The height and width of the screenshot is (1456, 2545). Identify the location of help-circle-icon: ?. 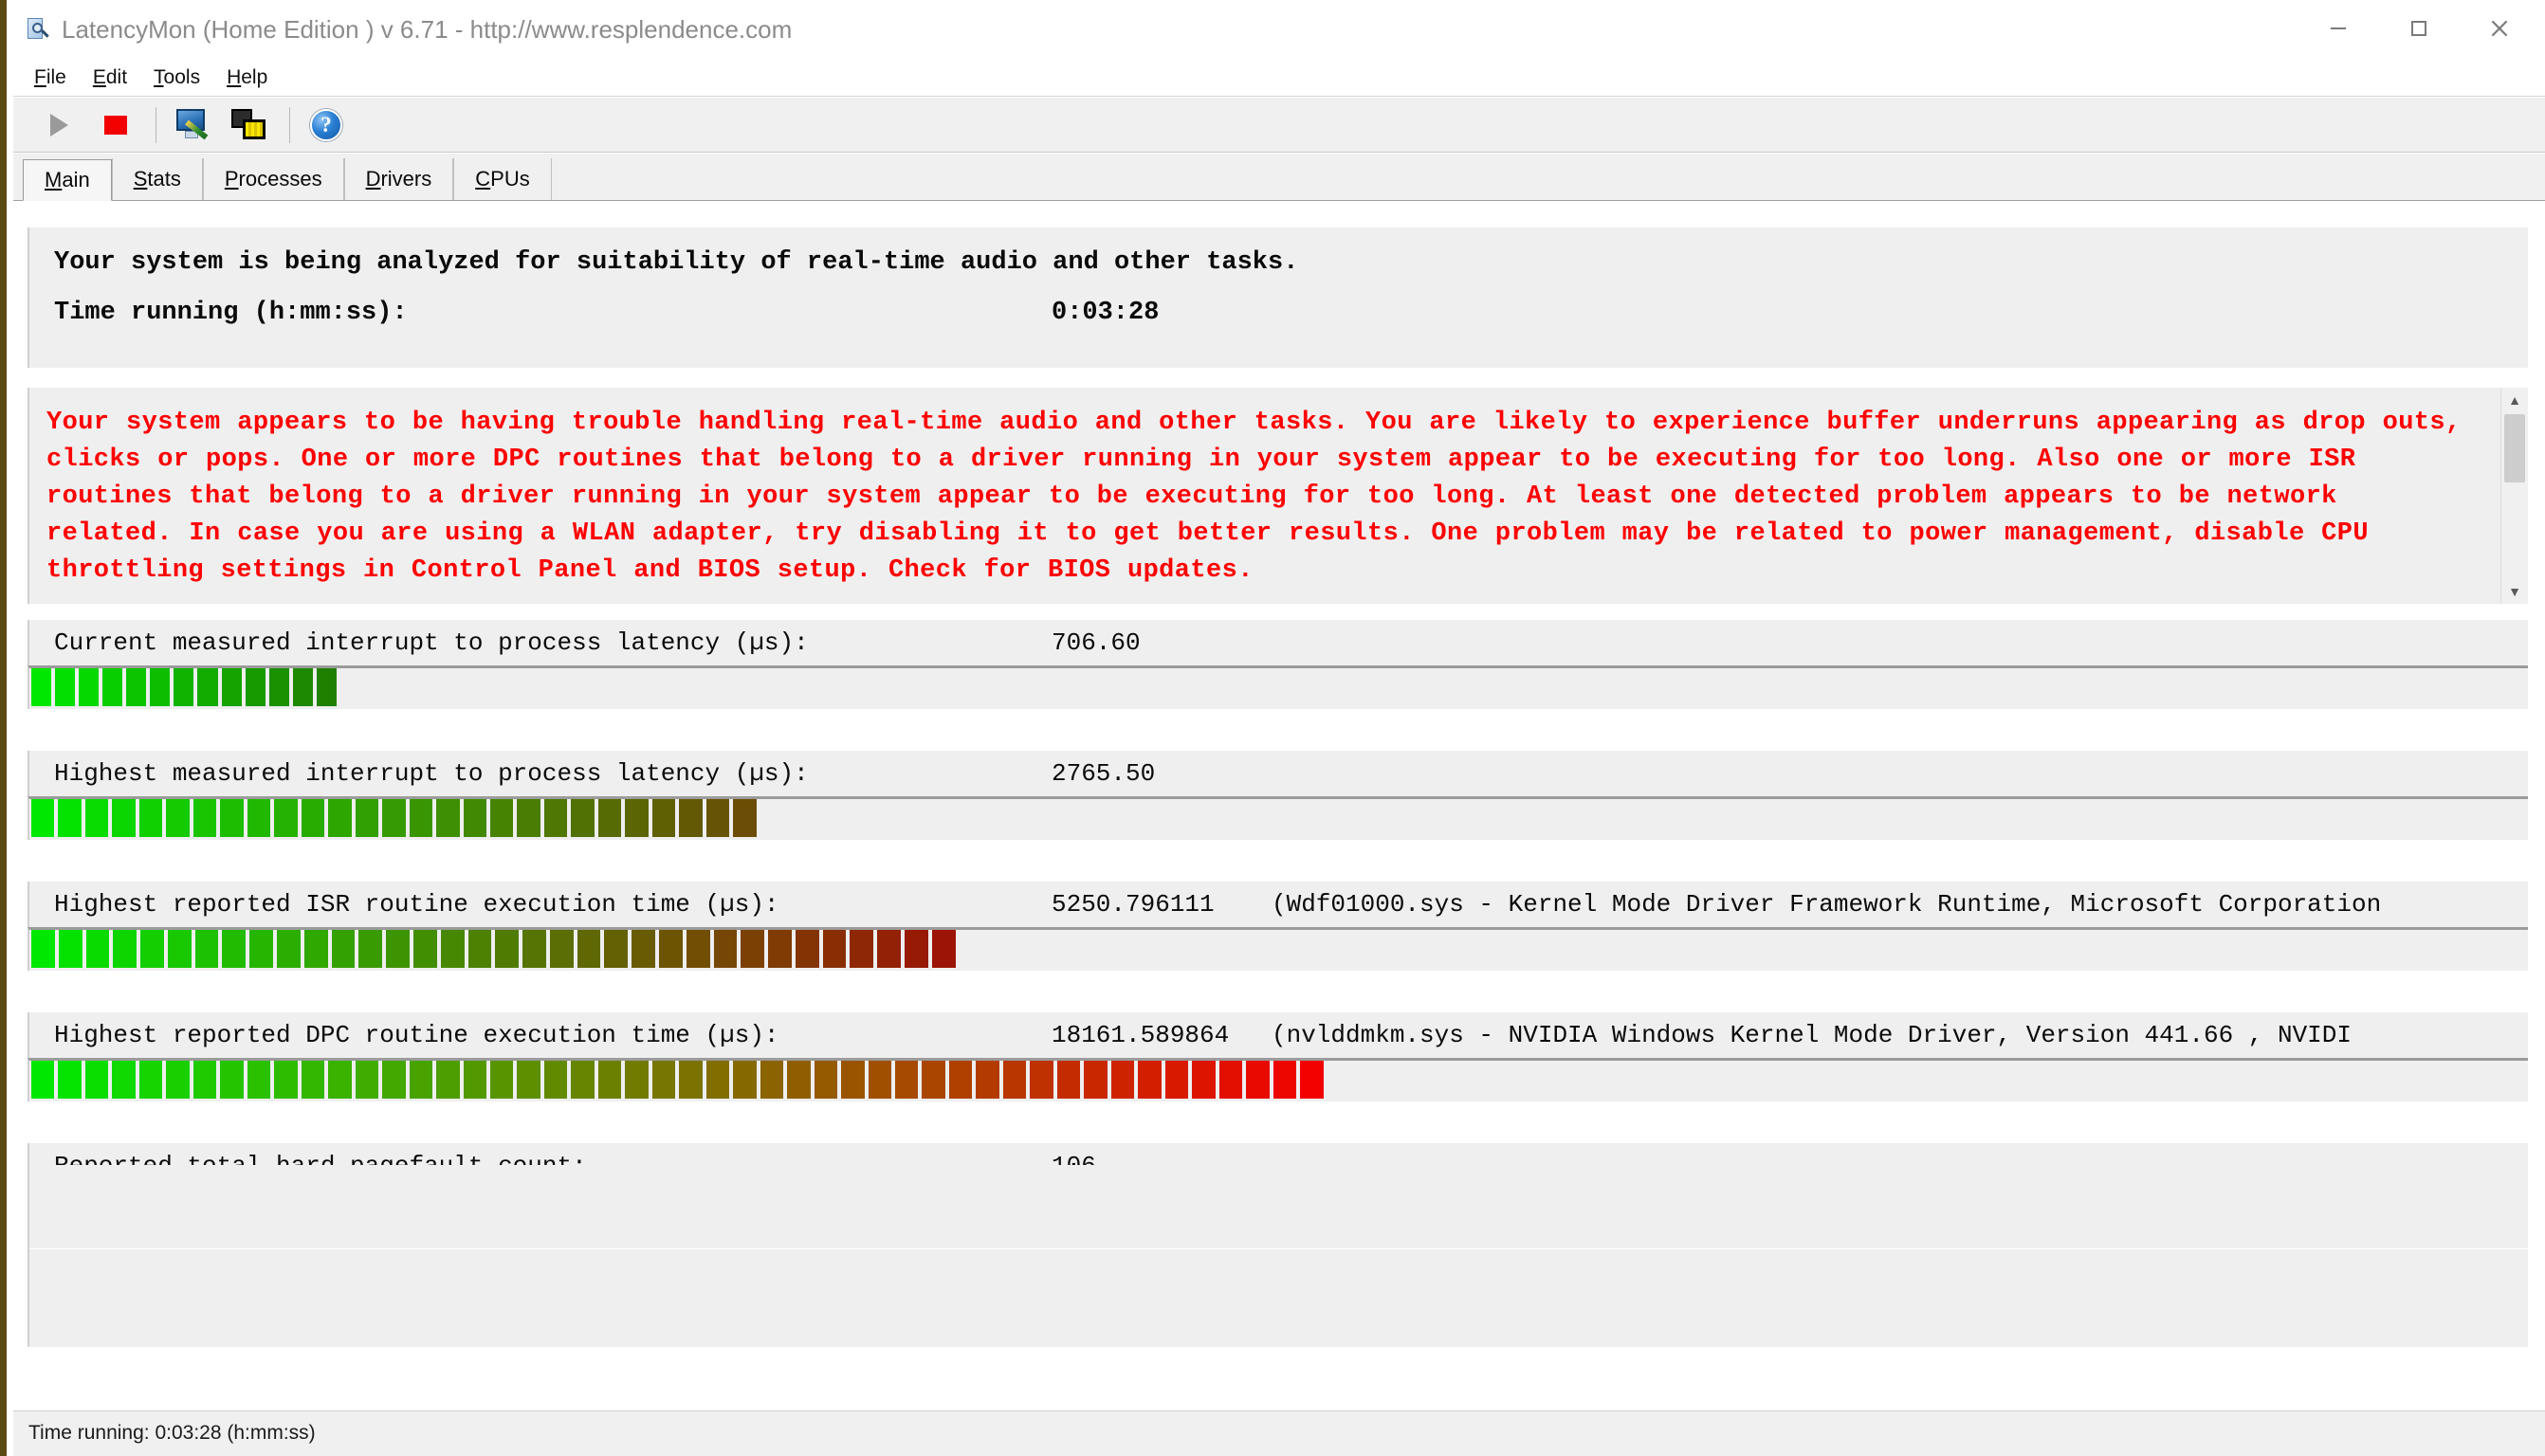
(326, 125).